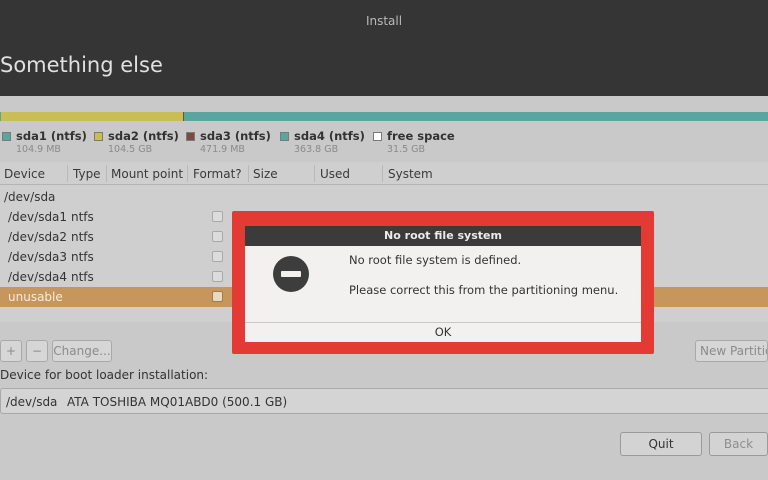 The image size is (768, 480). What do you see at coordinates (443, 236) in the screenshot?
I see `dialog-title: No root file system` at bounding box center [443, 236].